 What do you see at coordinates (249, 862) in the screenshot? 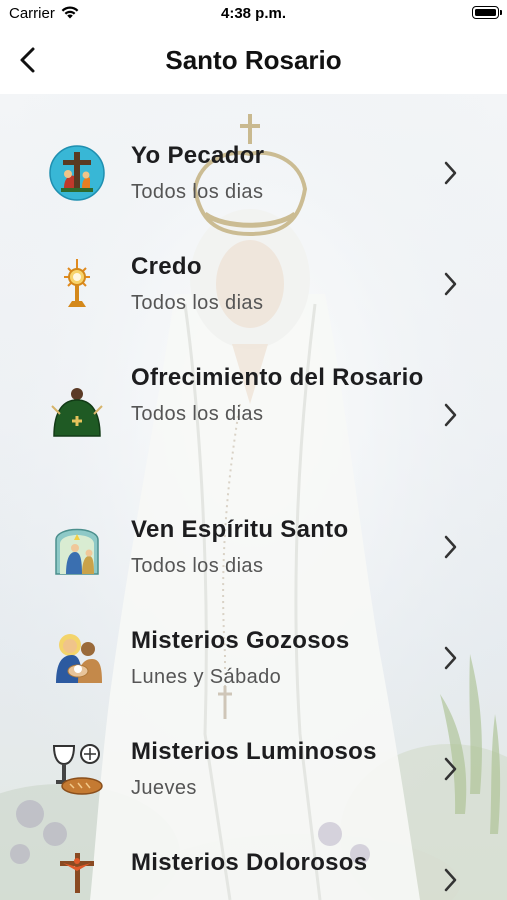
I see `item-title: Misterios Dolorosos` at bounding box center [249, 862].